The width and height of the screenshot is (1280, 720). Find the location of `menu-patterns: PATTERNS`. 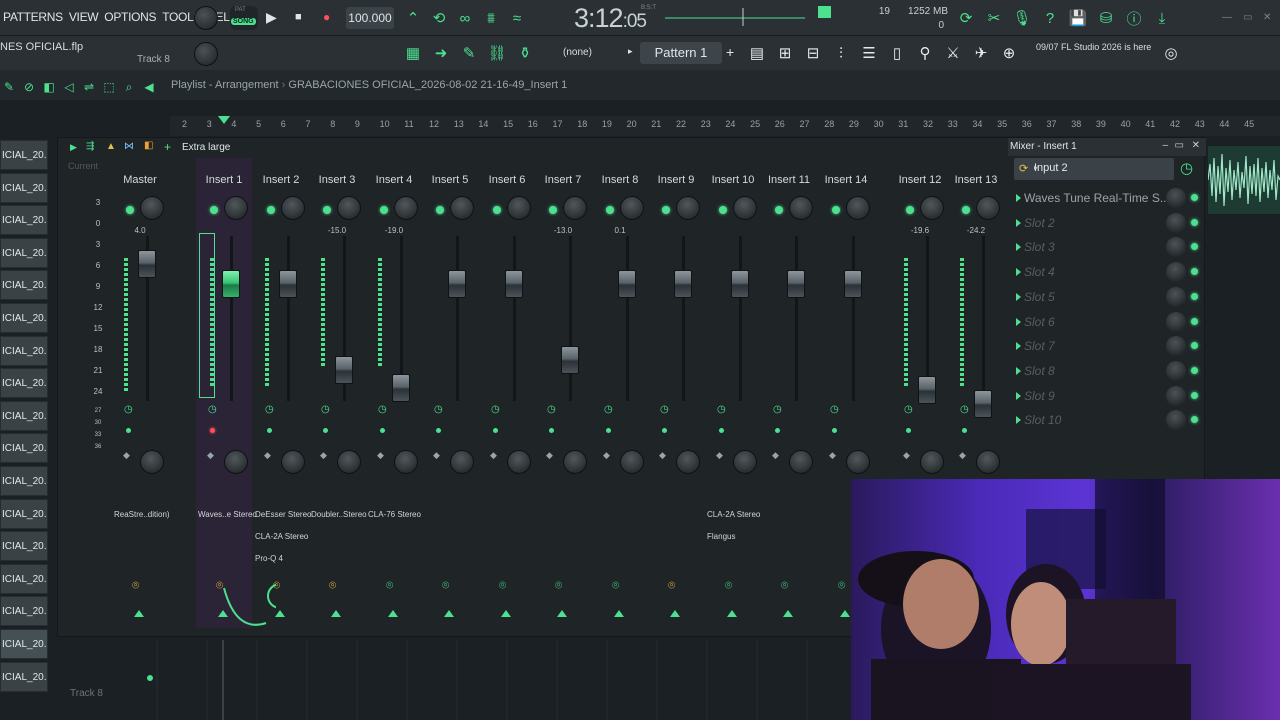

menu-patterns: PATTERNS is located at coordinates (33, 17).